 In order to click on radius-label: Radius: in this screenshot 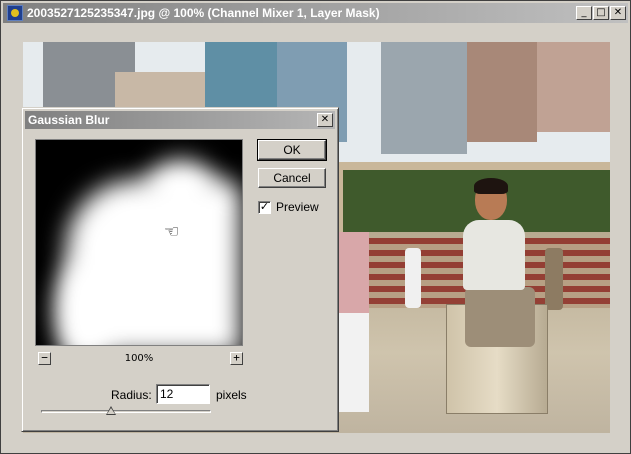, I will do `click(131, 395)`.